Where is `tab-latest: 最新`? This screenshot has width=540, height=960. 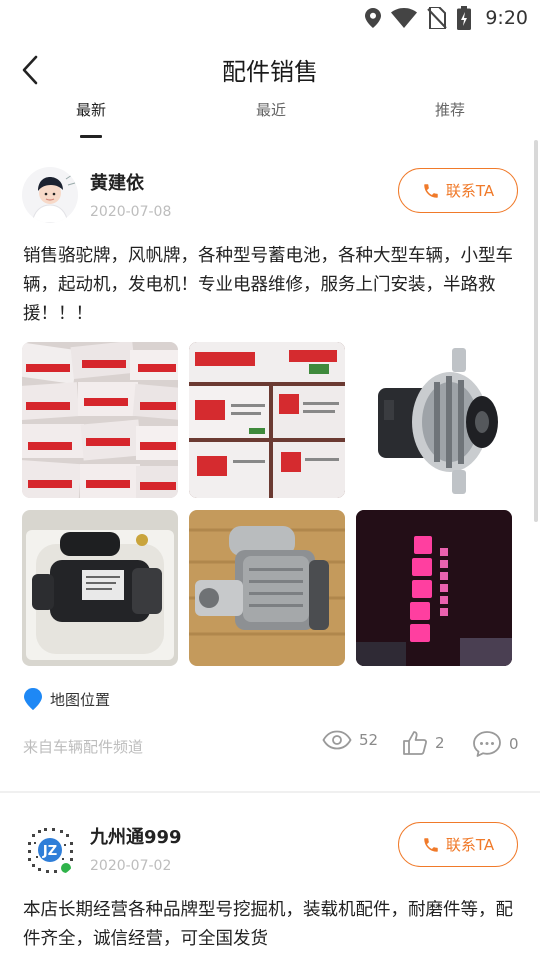
tab-latest: 最新 is located at coordinates (91, 109).